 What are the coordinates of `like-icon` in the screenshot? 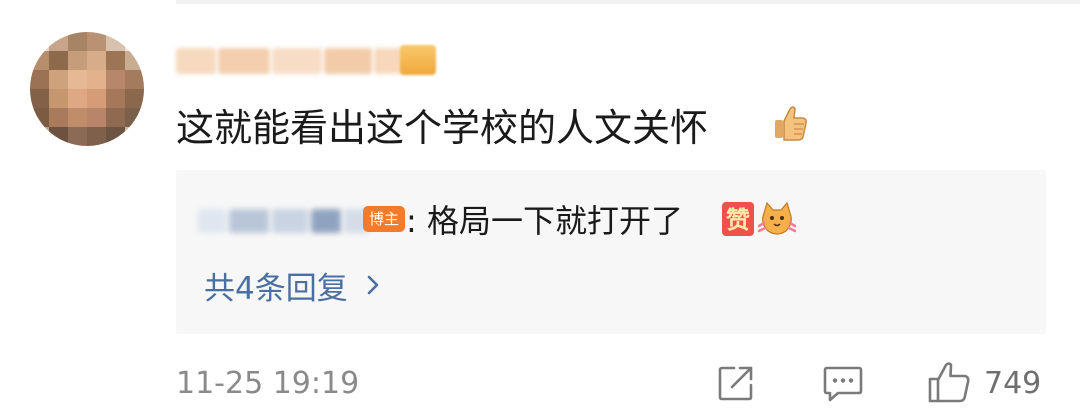 It's located at (949, 383).